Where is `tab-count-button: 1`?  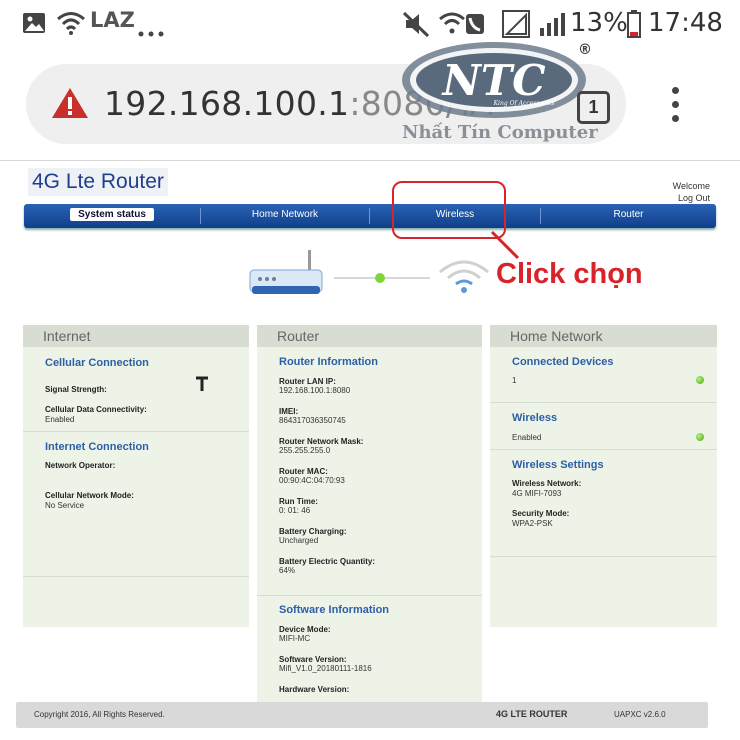 tab-count-button: 1 is located at coordinates (593, 107).